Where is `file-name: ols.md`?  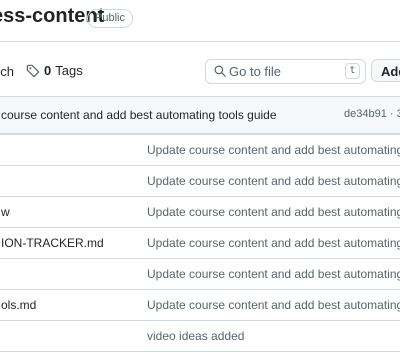
file-name: ols.md is located at coordinates (18, 305).